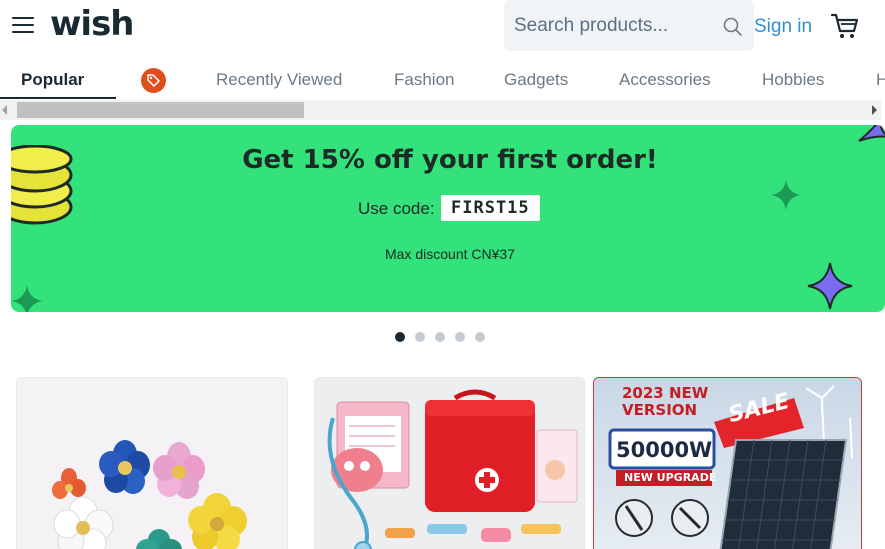 This screenshot has height=549, width=885. I want to click on hamburger-menu-icon, so click(23, 26).